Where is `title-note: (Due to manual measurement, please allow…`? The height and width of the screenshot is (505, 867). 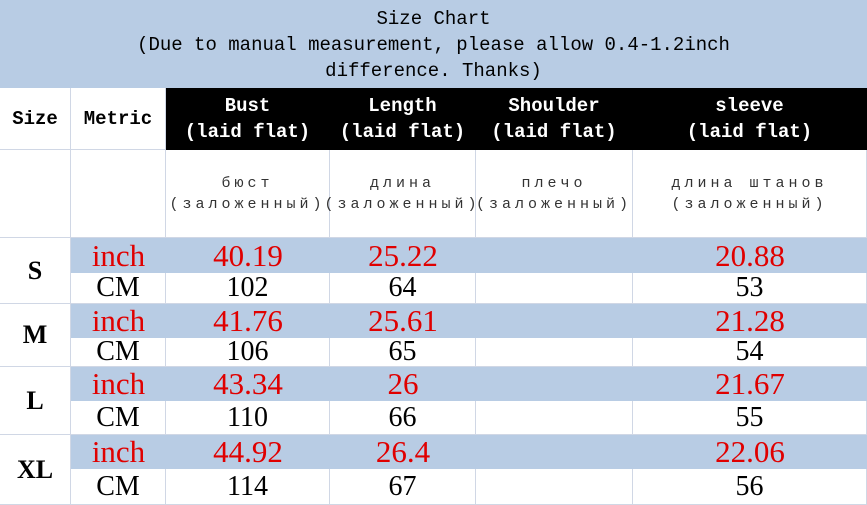 title-note: (Due to manual measurement, please allow… is located at coordinates (433, 45).